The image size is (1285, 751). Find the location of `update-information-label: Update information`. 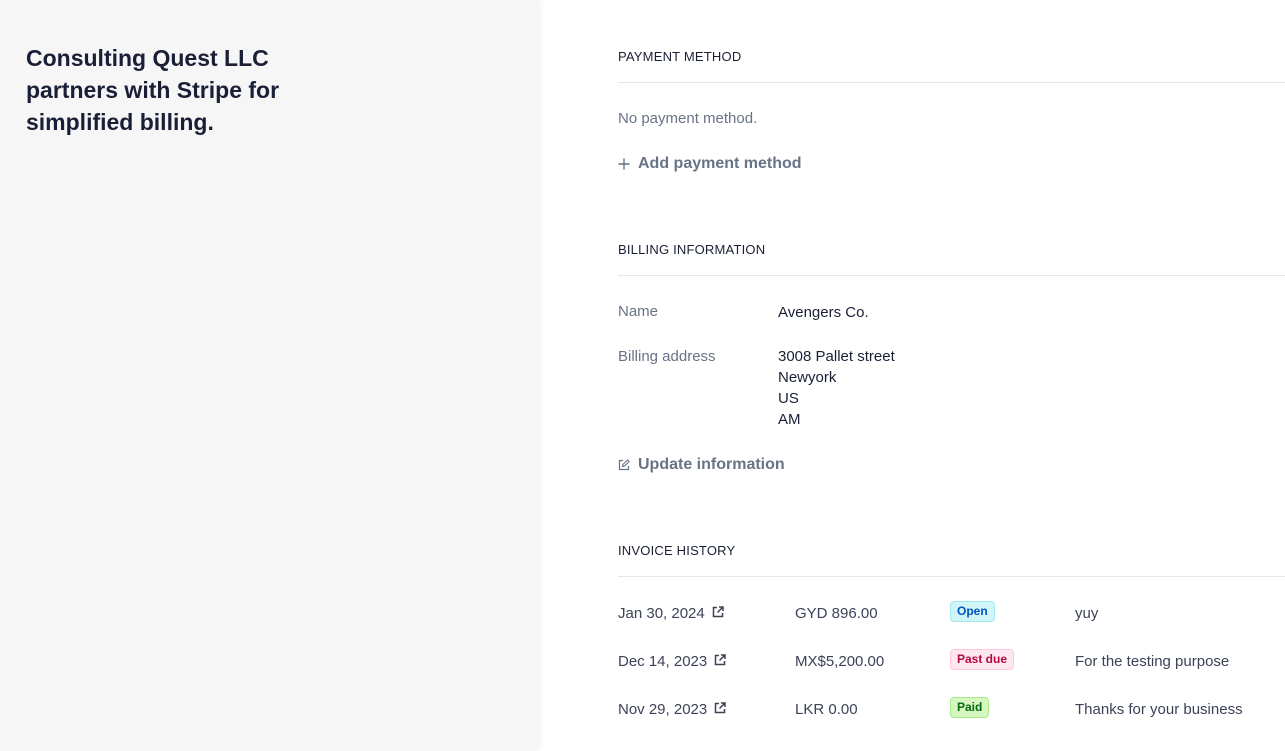

update-information-label: Update information is located at coordinates (711, 464).